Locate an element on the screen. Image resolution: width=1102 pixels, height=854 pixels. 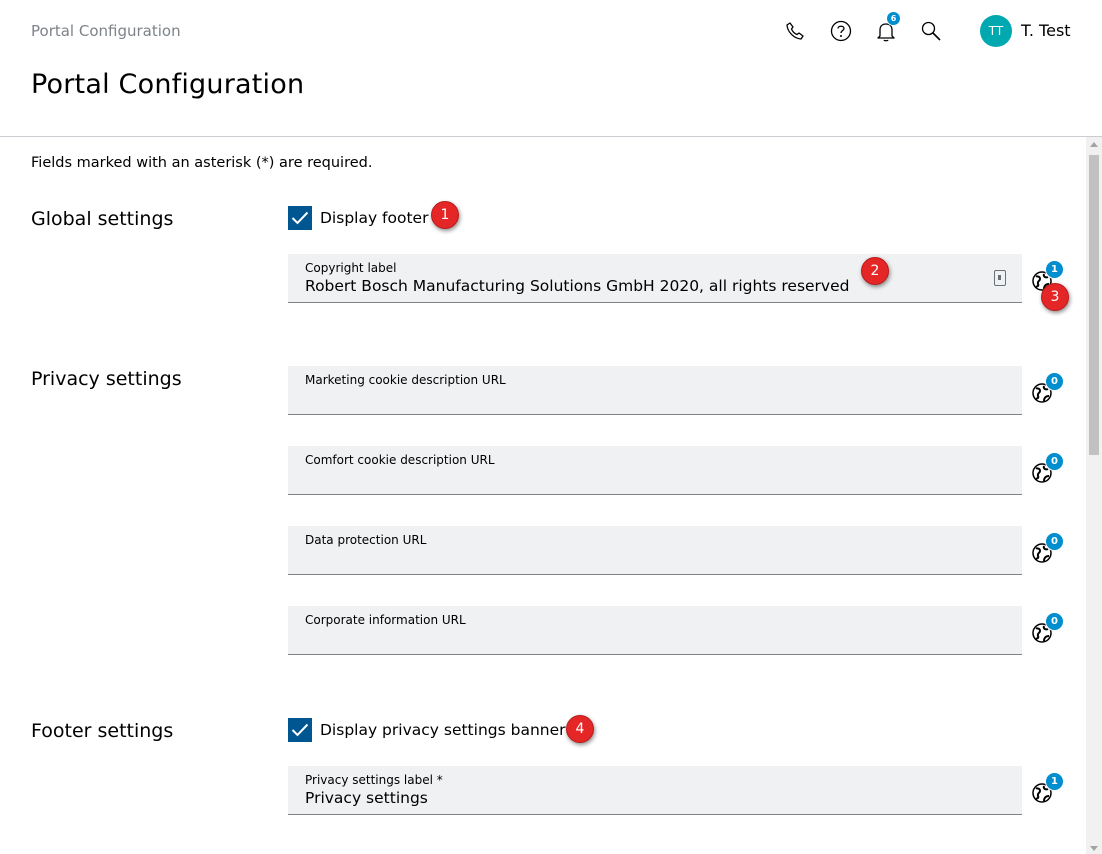
corporate-information-translation-count-badge: 0 is located at coordinates (1054, 621).